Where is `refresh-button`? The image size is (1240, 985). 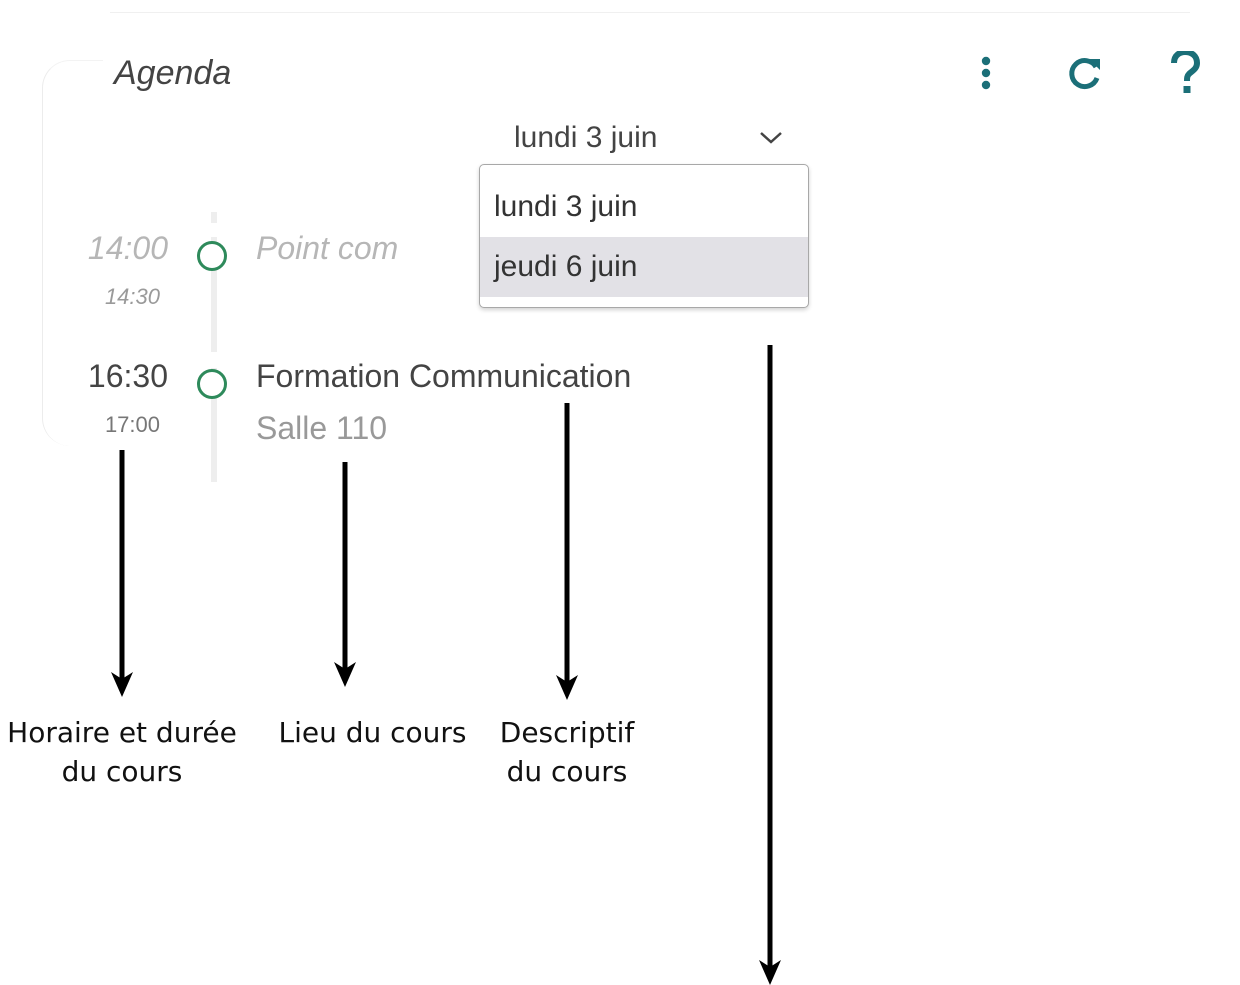
refresh-button is located at coordinates (1085, 73).